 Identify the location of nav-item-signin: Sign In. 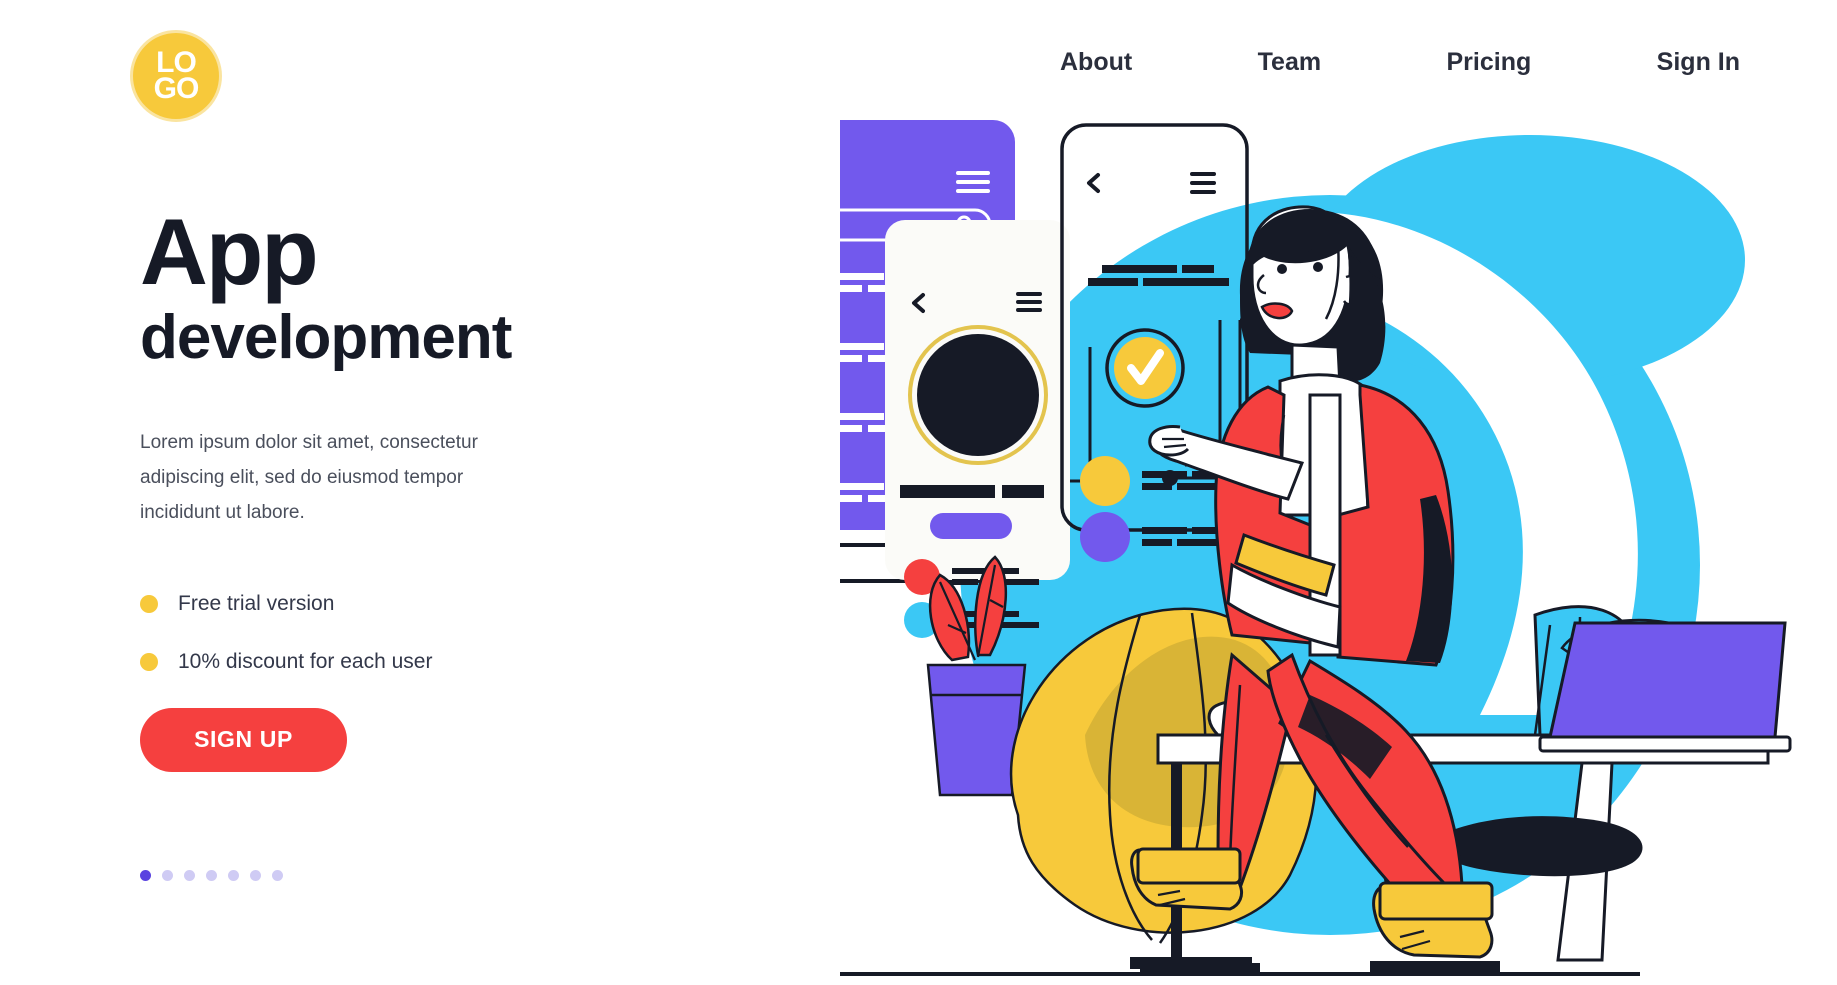
(1698, 62).